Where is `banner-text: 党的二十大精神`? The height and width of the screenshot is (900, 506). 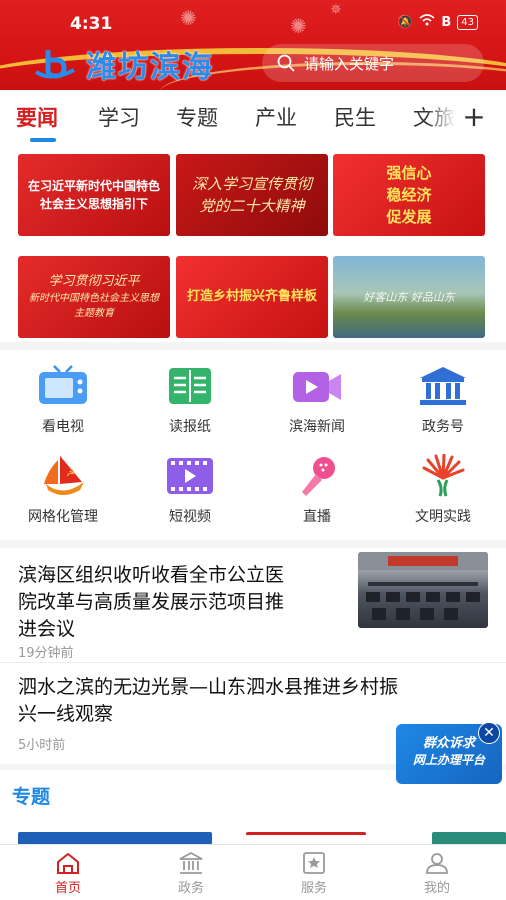 banner-text: 党的二十大精神 is located at coordinates (252, 206).